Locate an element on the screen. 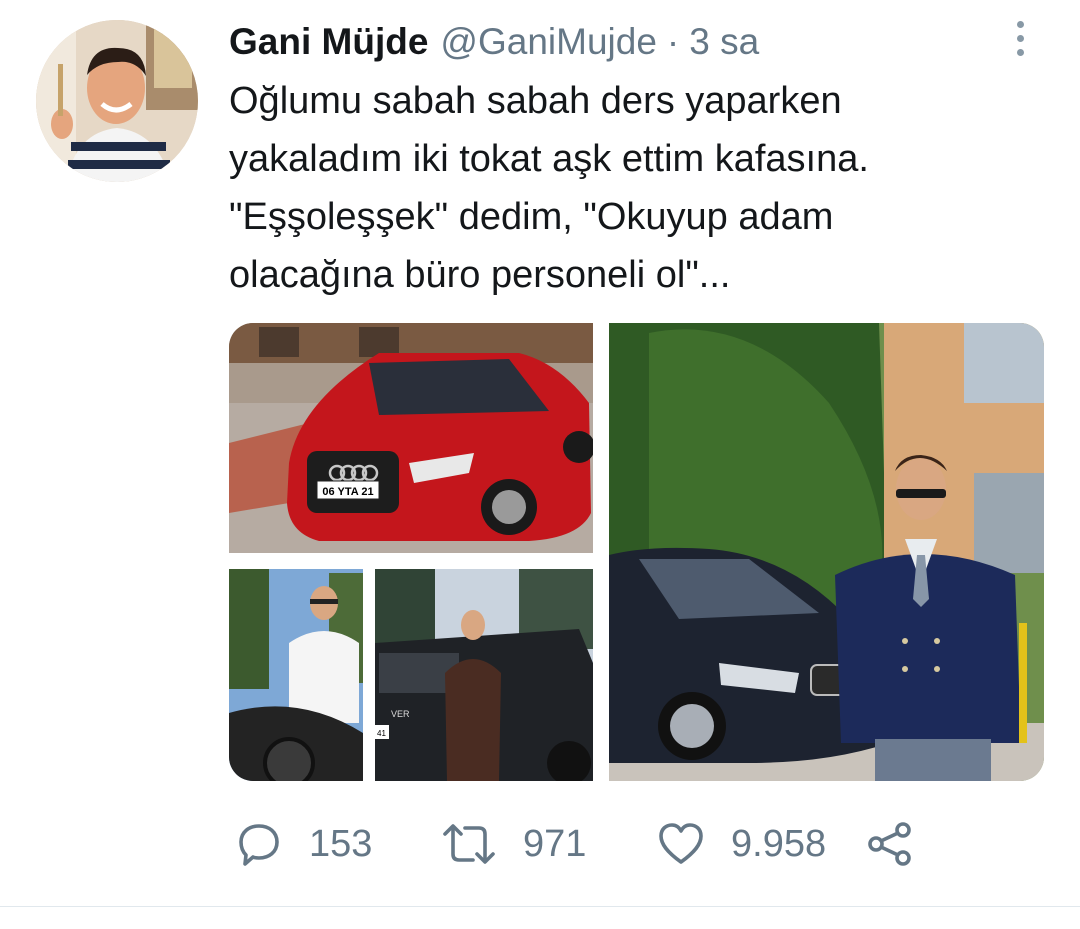  author-handle: @GaniMujde is located at coordinates (548, 42).